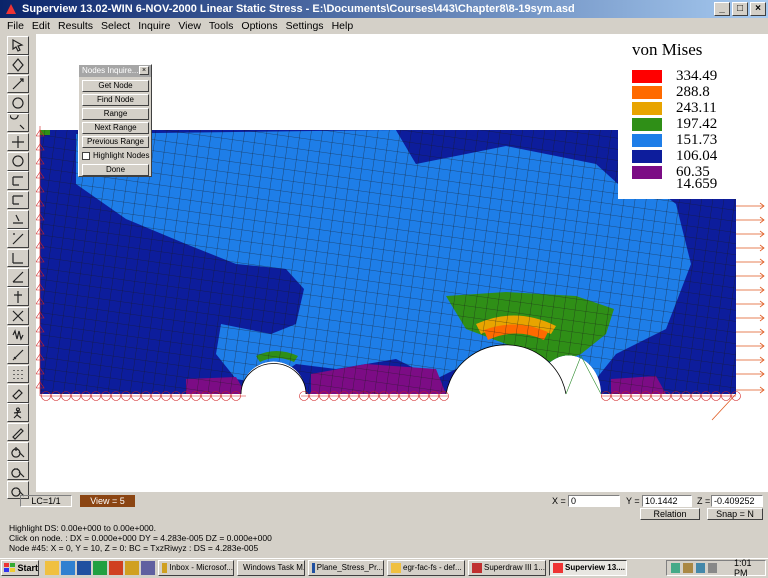 The width and height of the screenshot is (768, 578). What do you see at coordinates (722, 9) in the screenshot?
I see `minimize-button: _` at bounding box center [722, 9].